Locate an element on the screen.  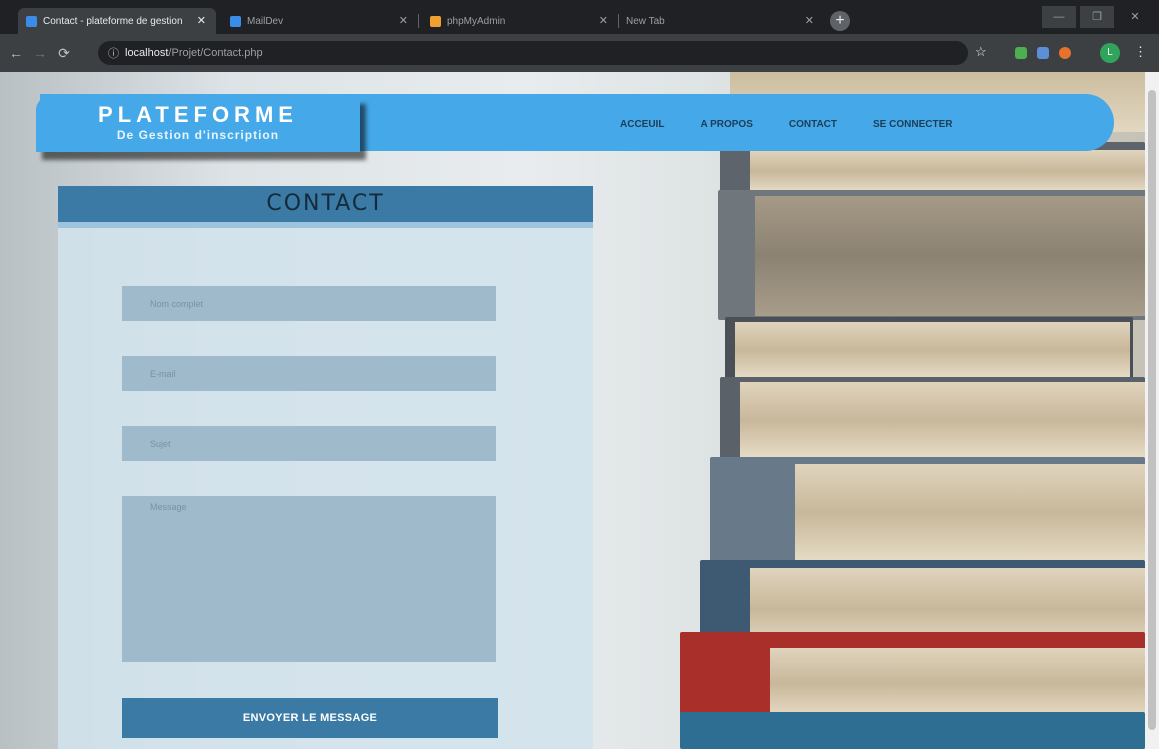
nav-link-acceuil: ACCEUIL is located at coordinates (642, 124).